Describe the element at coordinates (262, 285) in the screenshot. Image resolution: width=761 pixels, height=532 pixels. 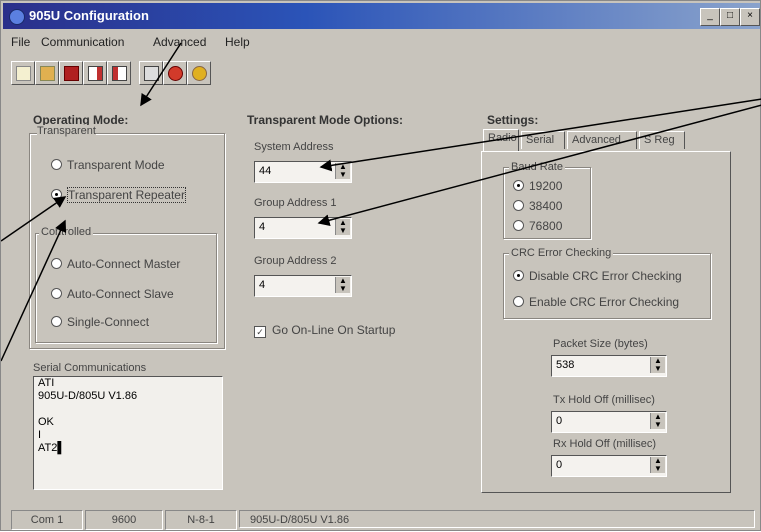
I see `group-address2-value: 4` at that location.